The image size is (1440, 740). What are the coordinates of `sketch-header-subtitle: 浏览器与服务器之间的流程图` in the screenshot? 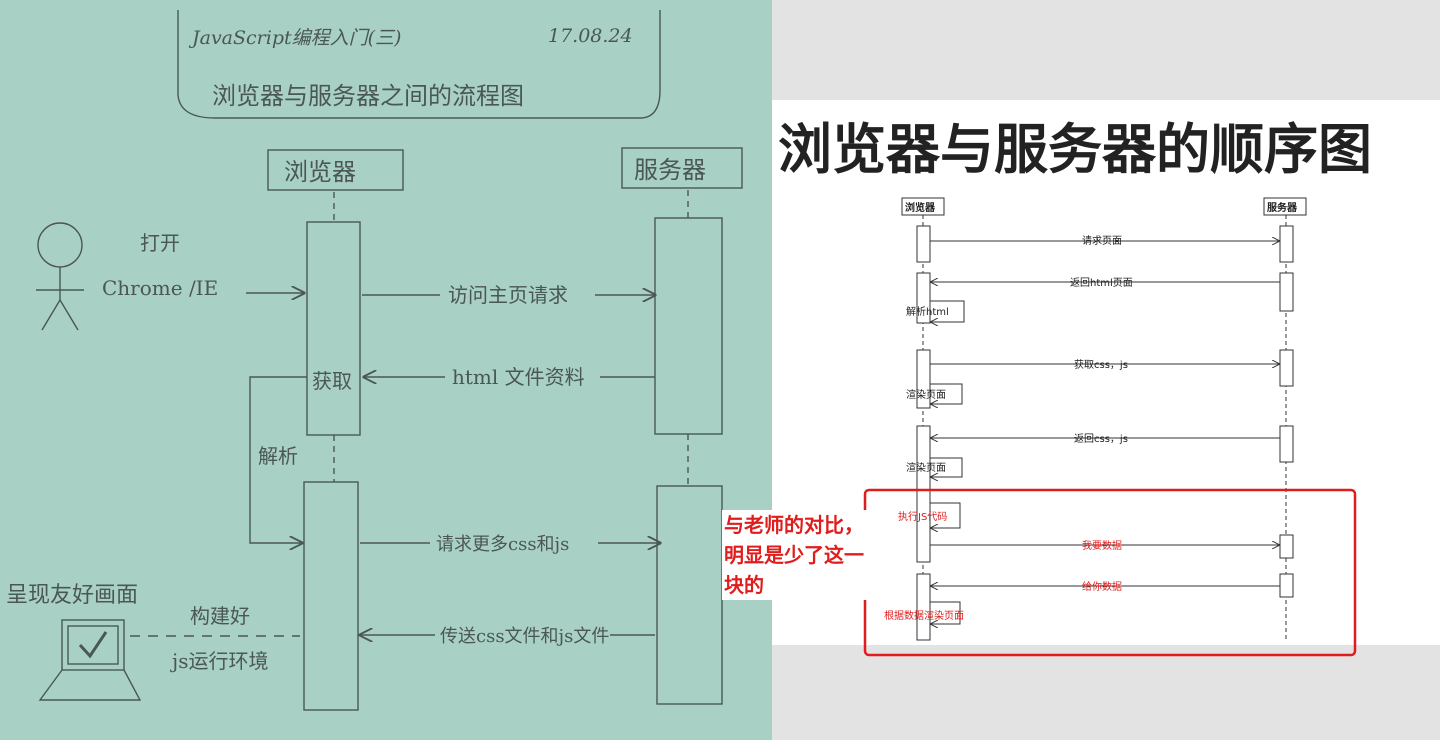 It's located at (368, 96).